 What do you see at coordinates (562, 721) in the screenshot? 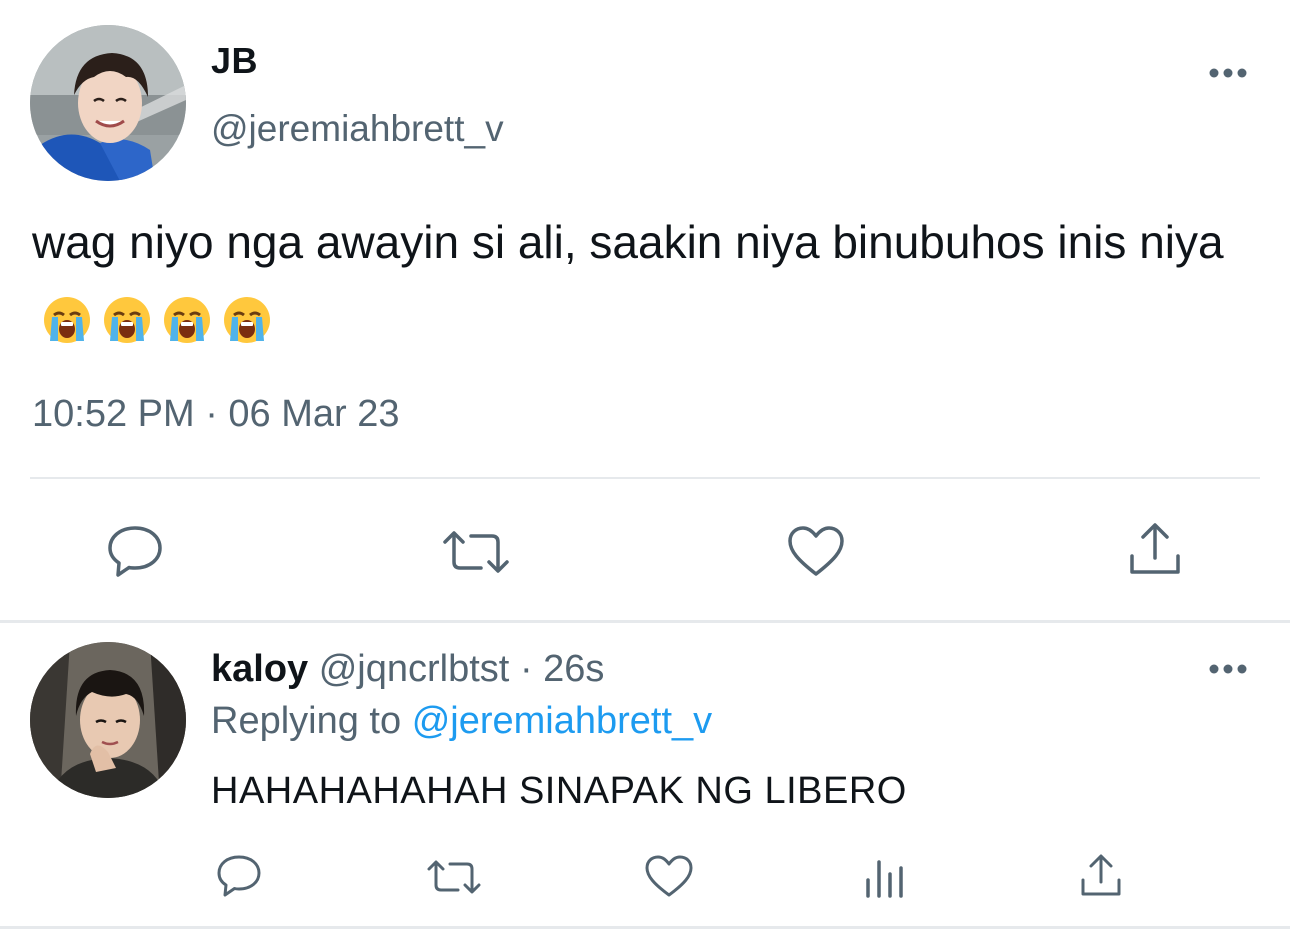
I see `replying-to-handle-link: @jeremiahbrett_v` at bounding box center [562, 721].